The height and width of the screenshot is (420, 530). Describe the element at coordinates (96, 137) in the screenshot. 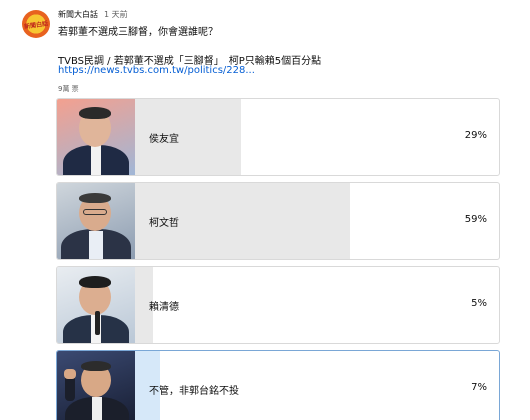

I see `portrait-man-suit-icon` at that location.